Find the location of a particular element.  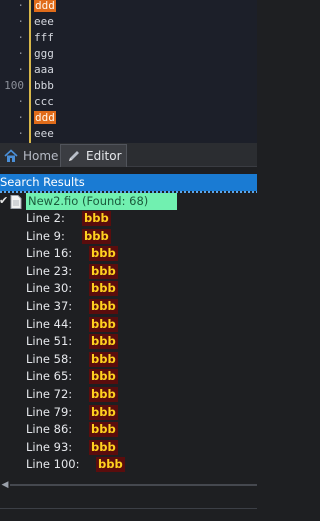

result-row: Line 23: bbb is located at coordinates (141, 271).